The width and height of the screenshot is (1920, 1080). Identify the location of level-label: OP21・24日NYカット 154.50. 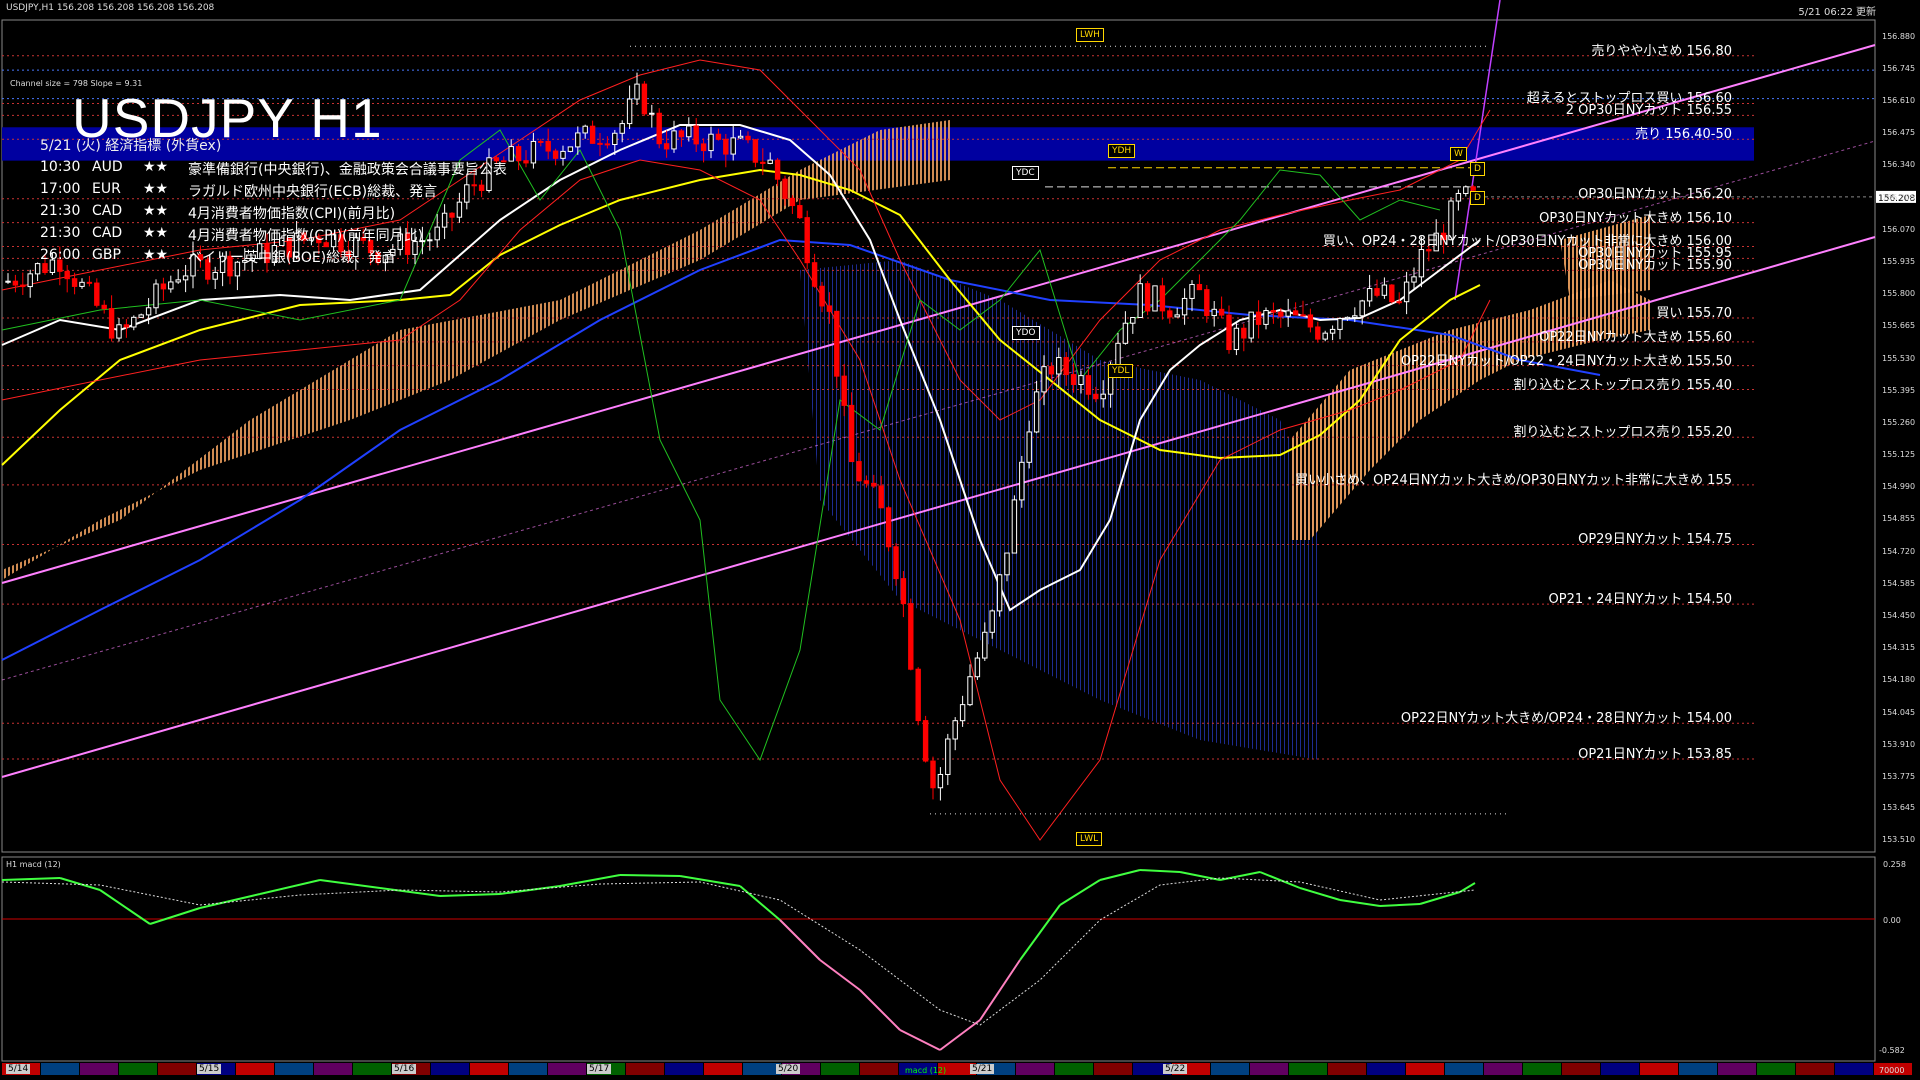
(1640, 600).